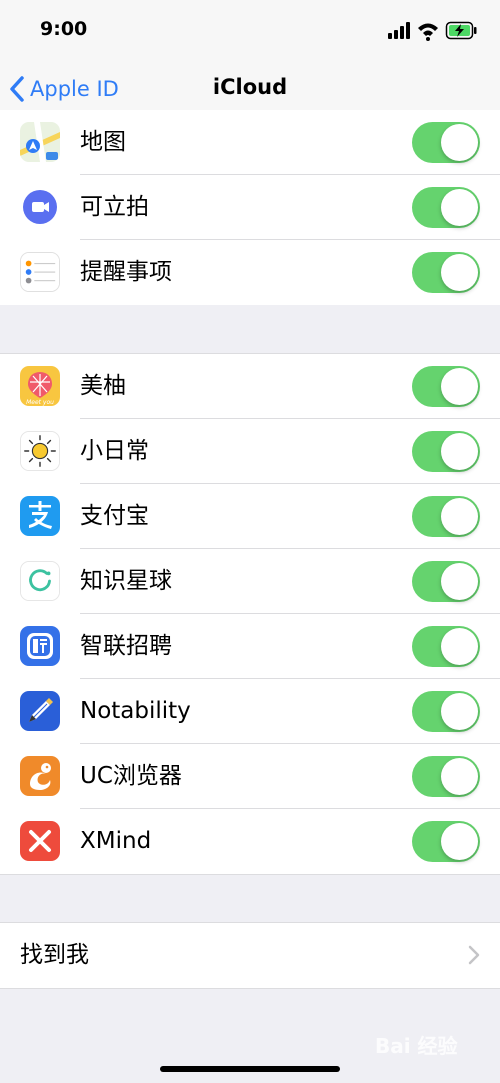  What do you see at coordinates (116, 841) in the screenshot?
I see `app-label: XMind` at bounding box center [116, 841].